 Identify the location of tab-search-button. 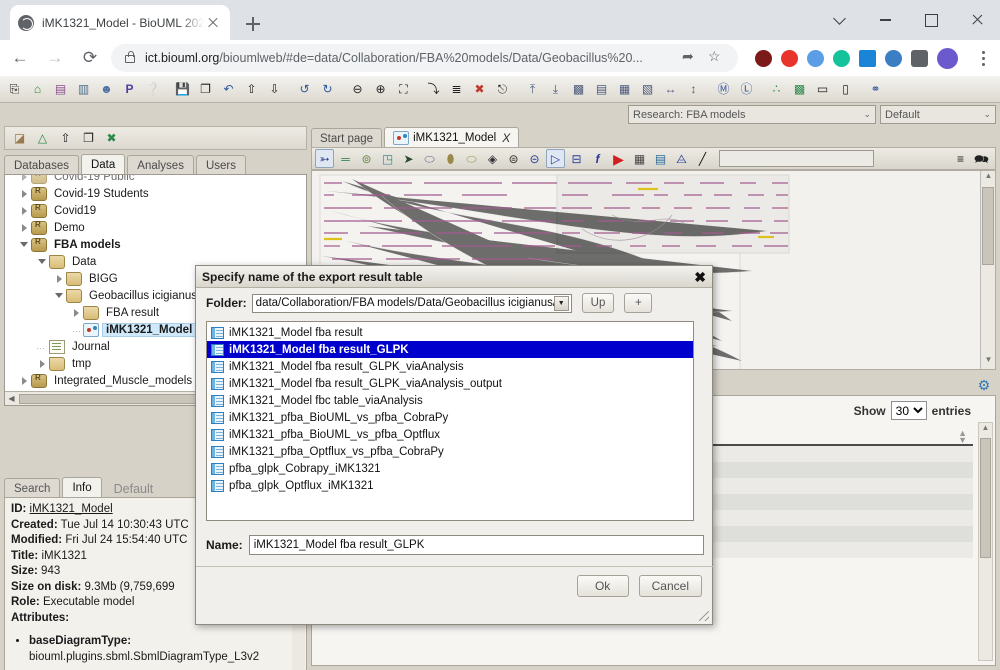
(839, 20).